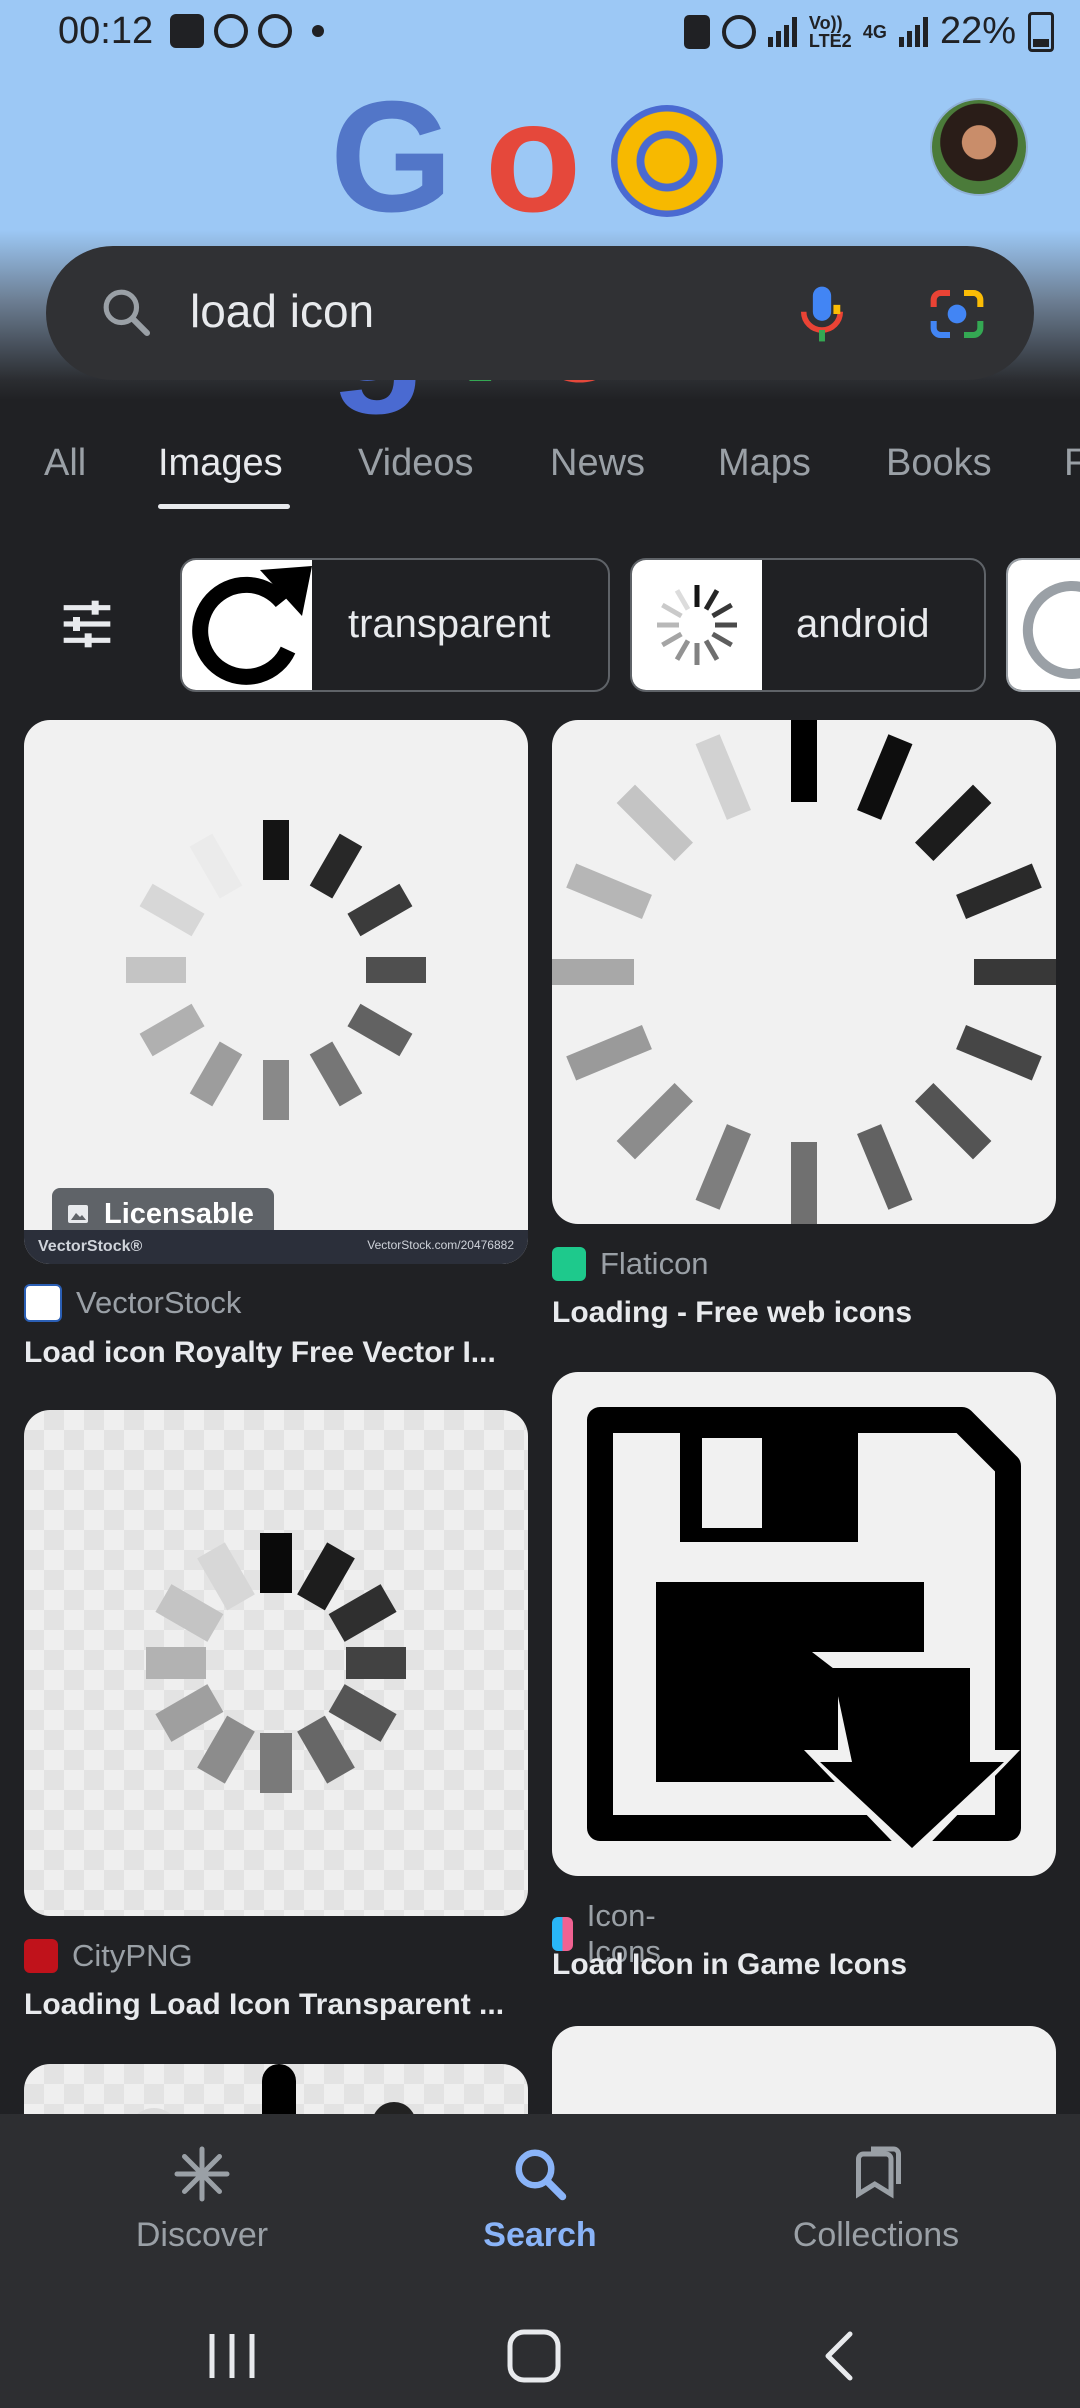  Describe the element at coordinates (838, 2356) in the screenshot. I see `back-icon` at that location.